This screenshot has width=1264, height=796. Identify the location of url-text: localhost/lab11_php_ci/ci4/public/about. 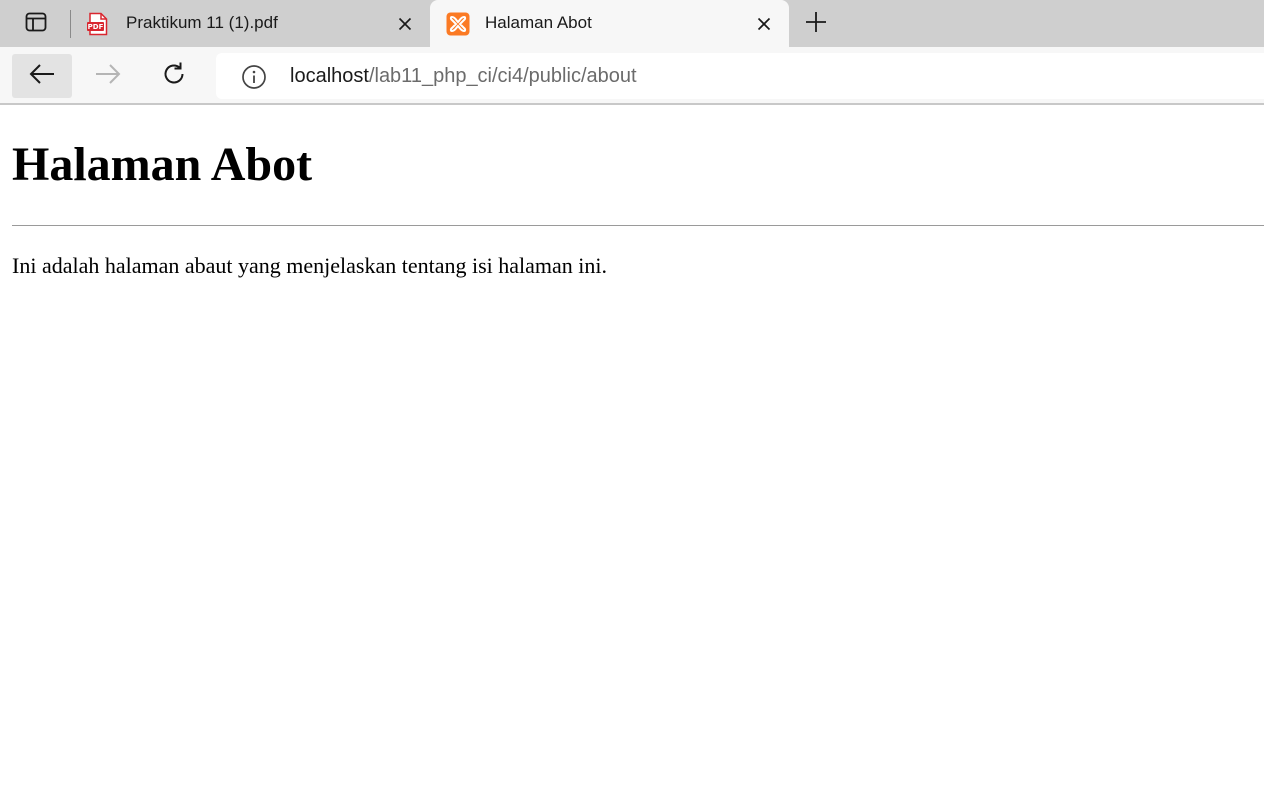
(463, 76).